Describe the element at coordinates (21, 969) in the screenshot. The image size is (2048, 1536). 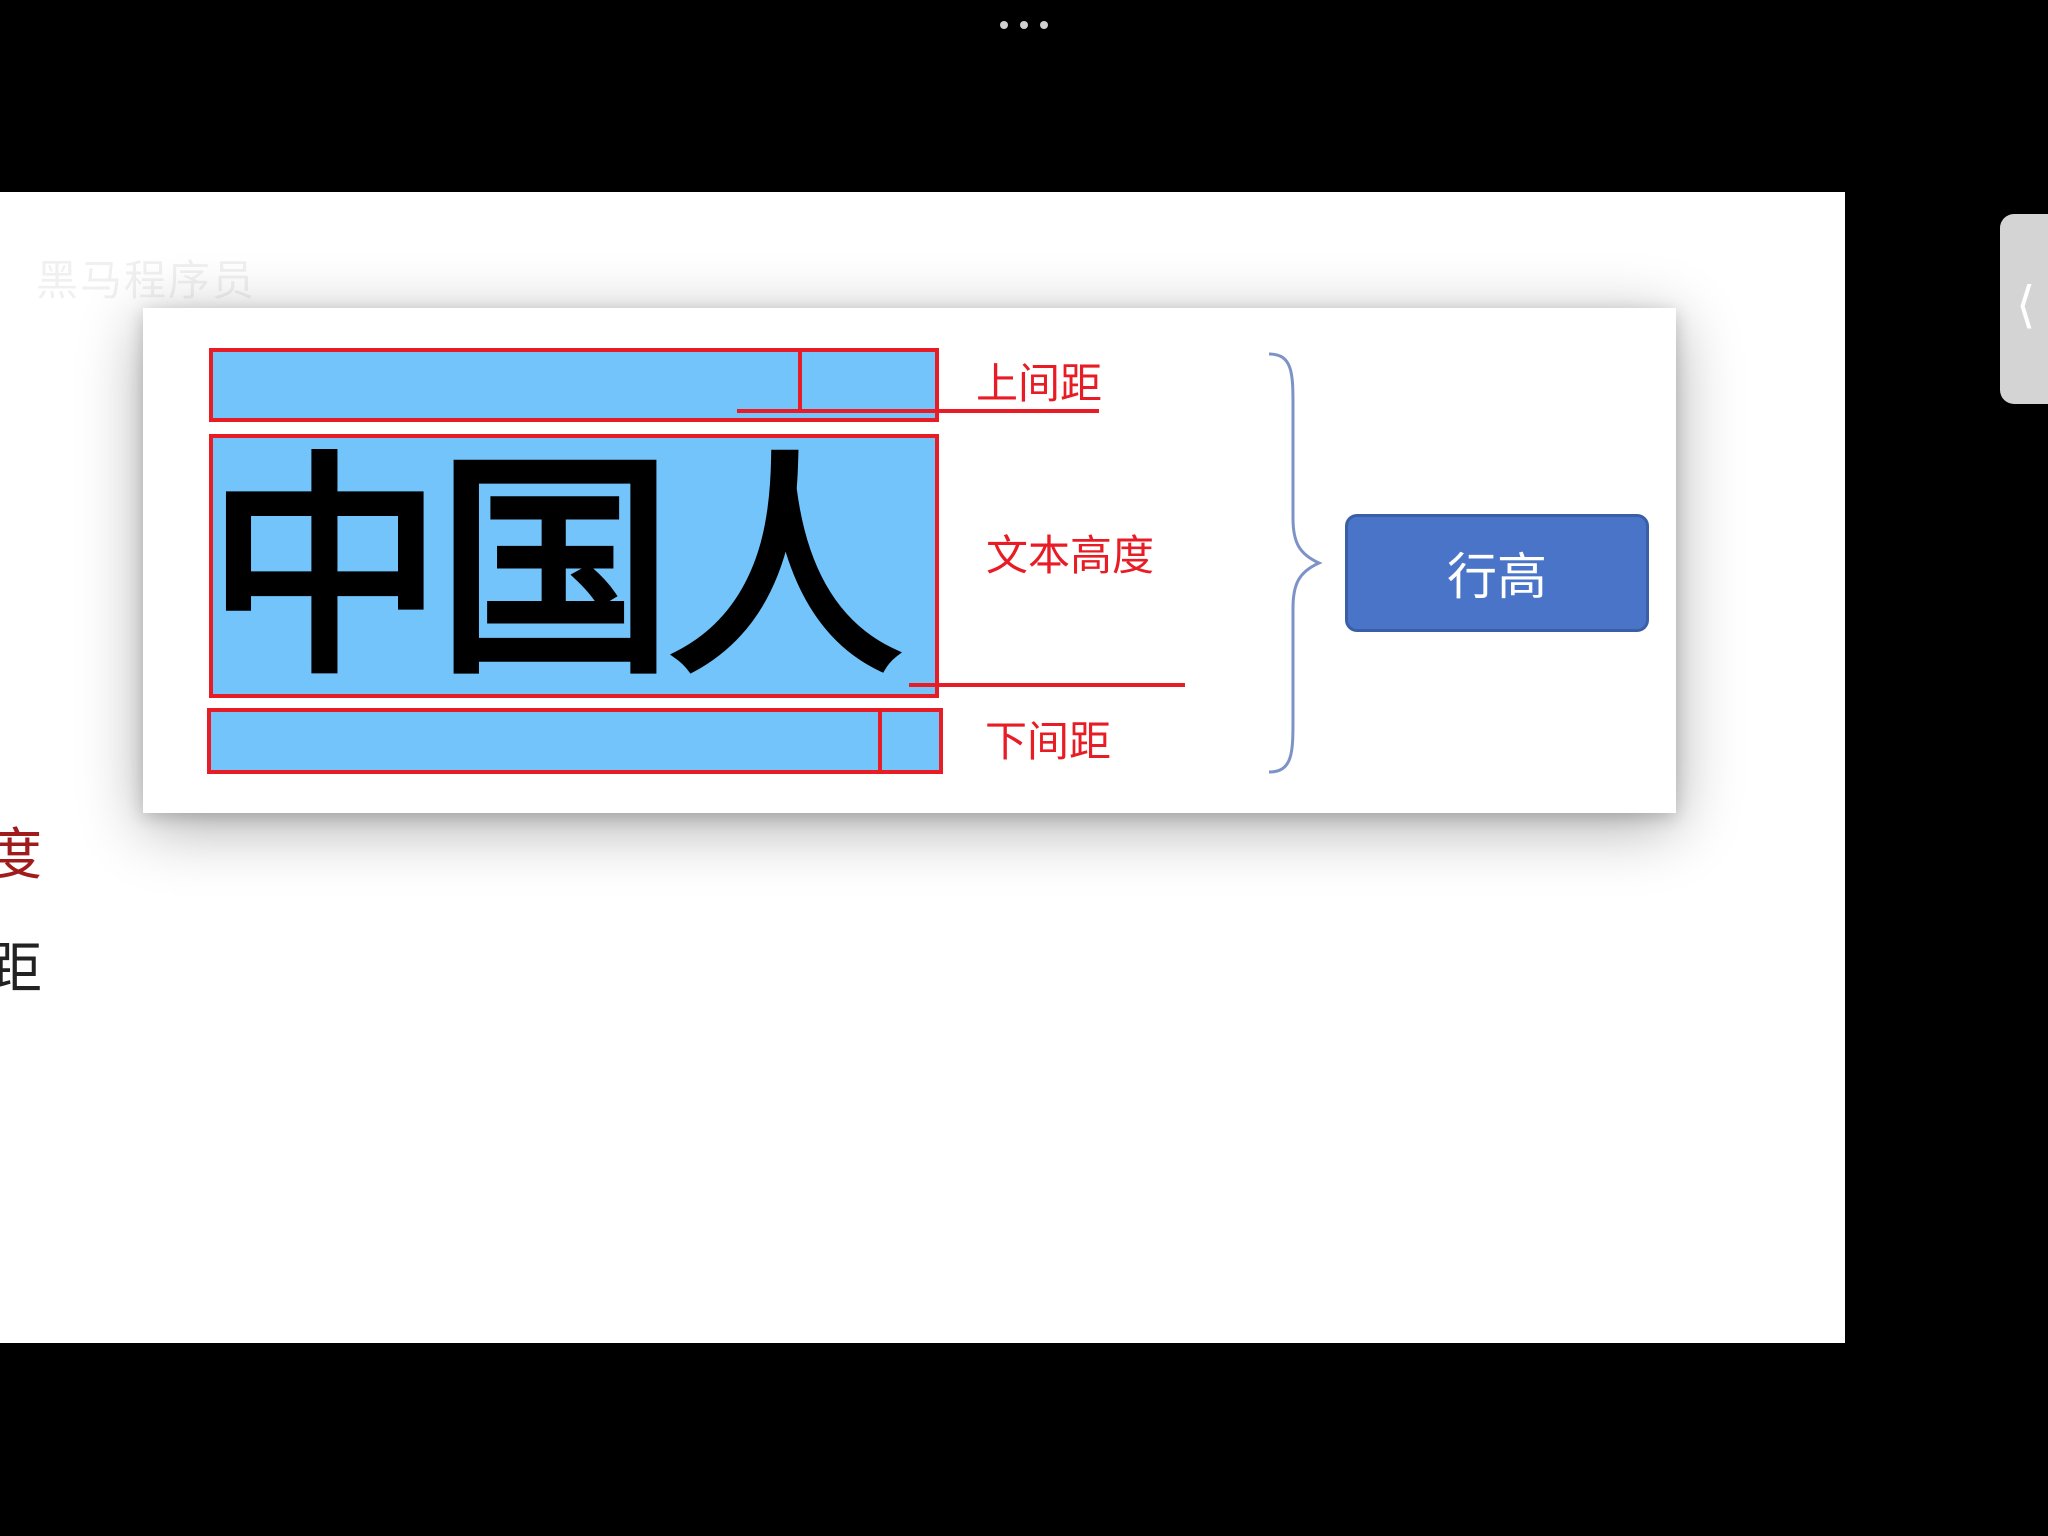
I see `edge-text-2: 距` at that location.